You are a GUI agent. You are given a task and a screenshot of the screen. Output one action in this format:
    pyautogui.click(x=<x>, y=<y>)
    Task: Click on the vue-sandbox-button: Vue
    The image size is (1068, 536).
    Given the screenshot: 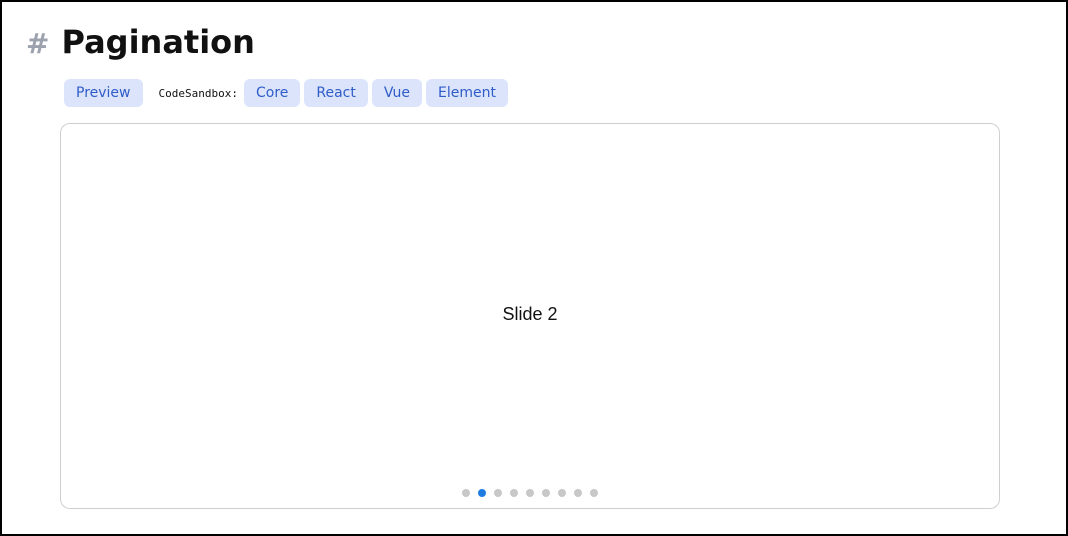 What is the action you would take?
    pyautogui.click(x=396, y=93)
    